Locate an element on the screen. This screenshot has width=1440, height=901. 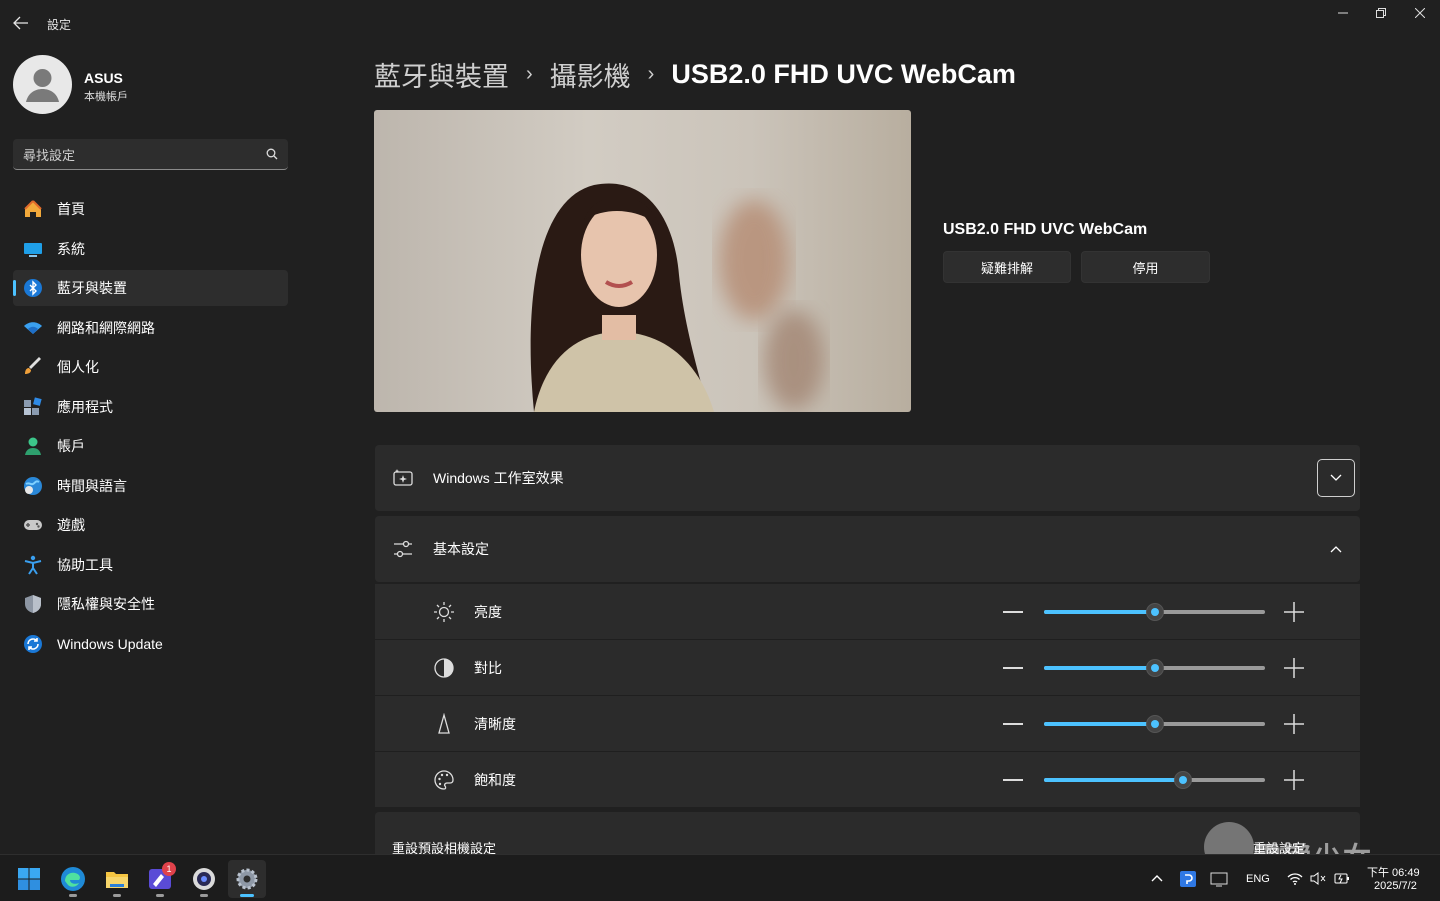
sidebar-item-accessibility: 協助工具 is located at coordinates (150, 565).